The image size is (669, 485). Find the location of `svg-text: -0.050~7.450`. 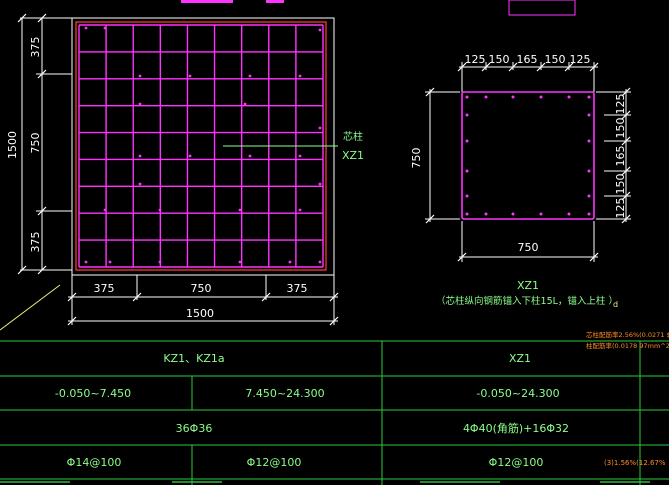

svg-text: -0.050~7.450 is located at coordinates (93, 393).